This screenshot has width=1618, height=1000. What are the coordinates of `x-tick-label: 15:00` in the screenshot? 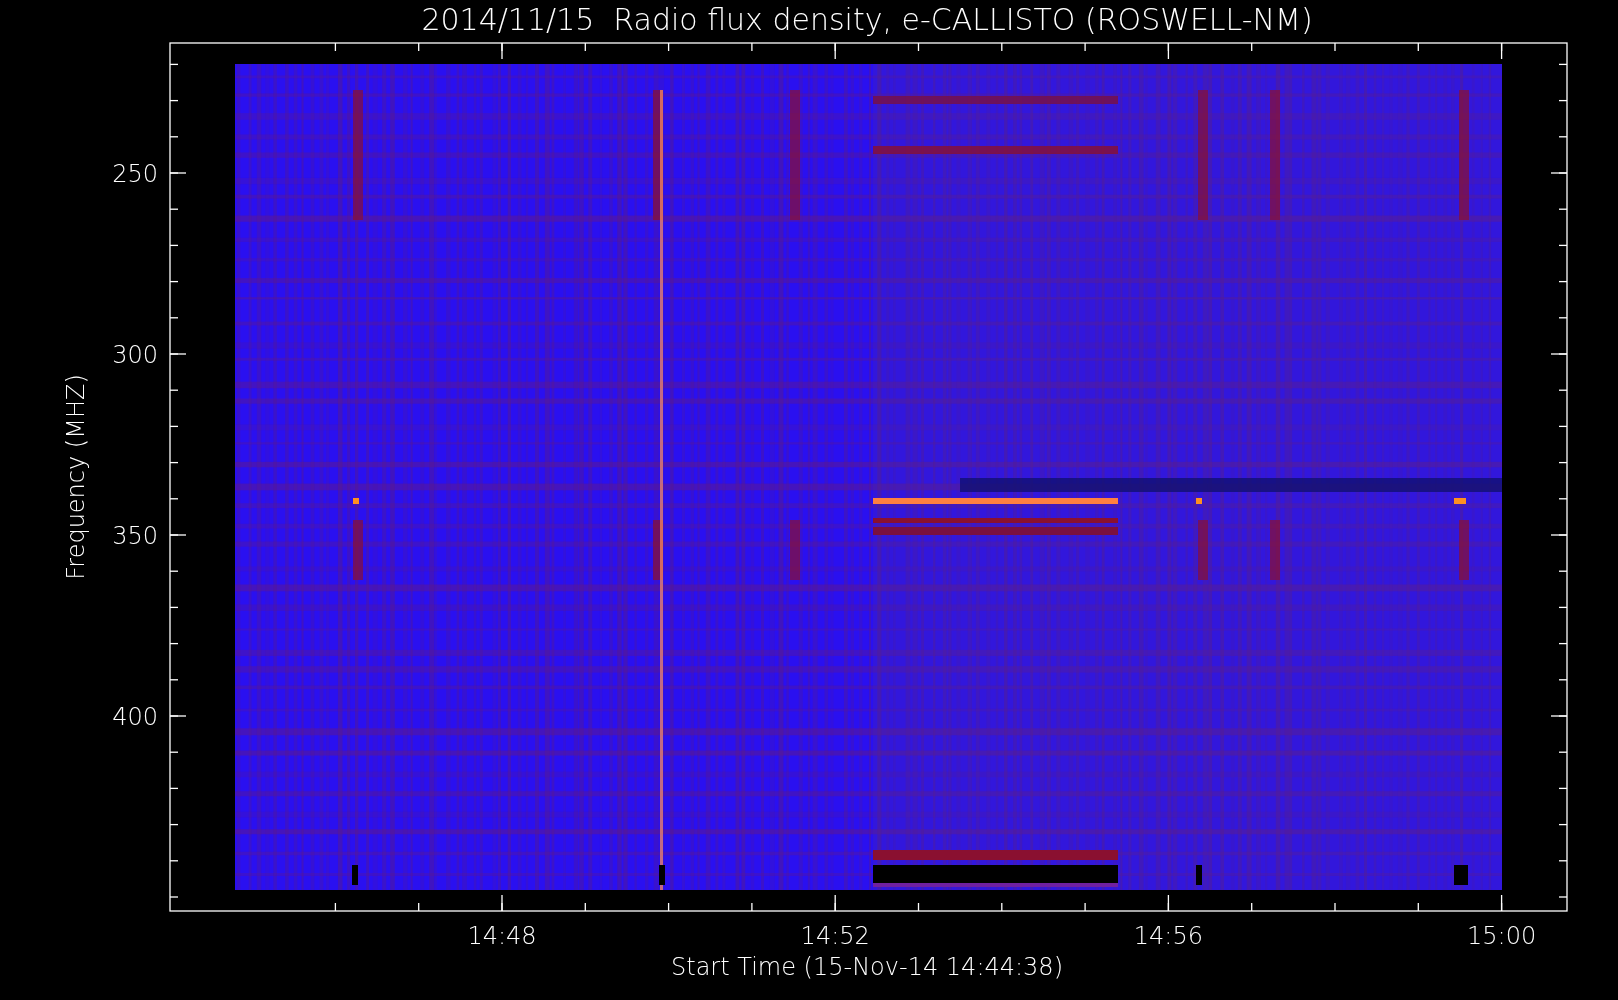 It's located at (1502, 936).